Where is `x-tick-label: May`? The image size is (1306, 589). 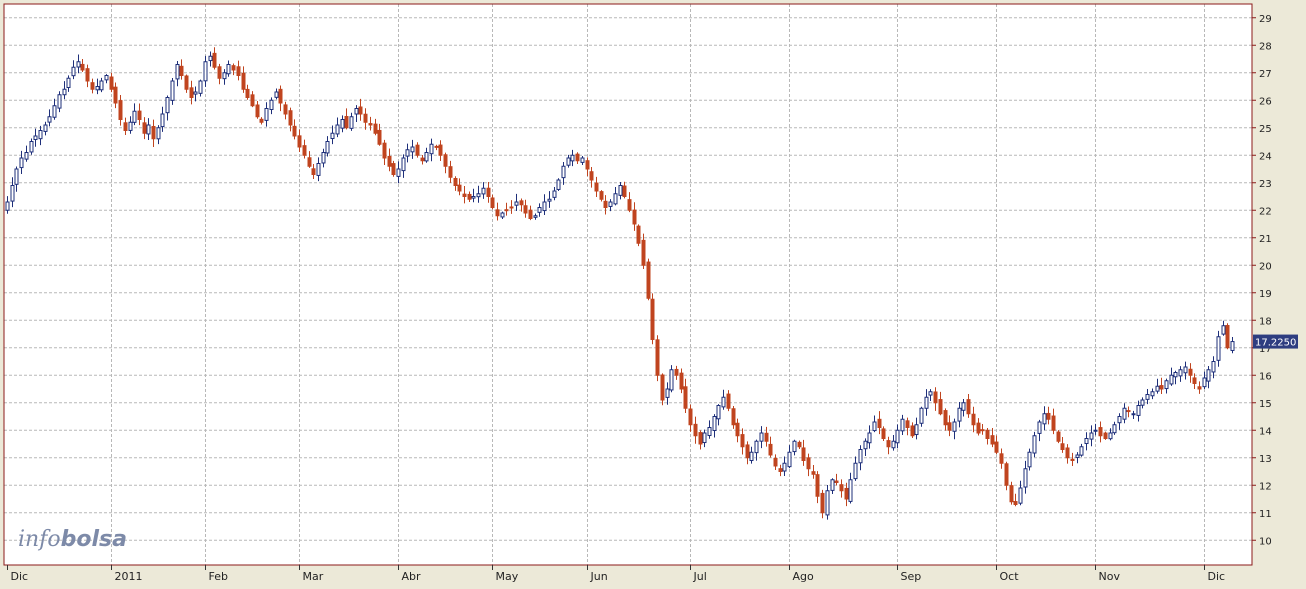 x-tick-label: May is located at coordinates (507, 576).